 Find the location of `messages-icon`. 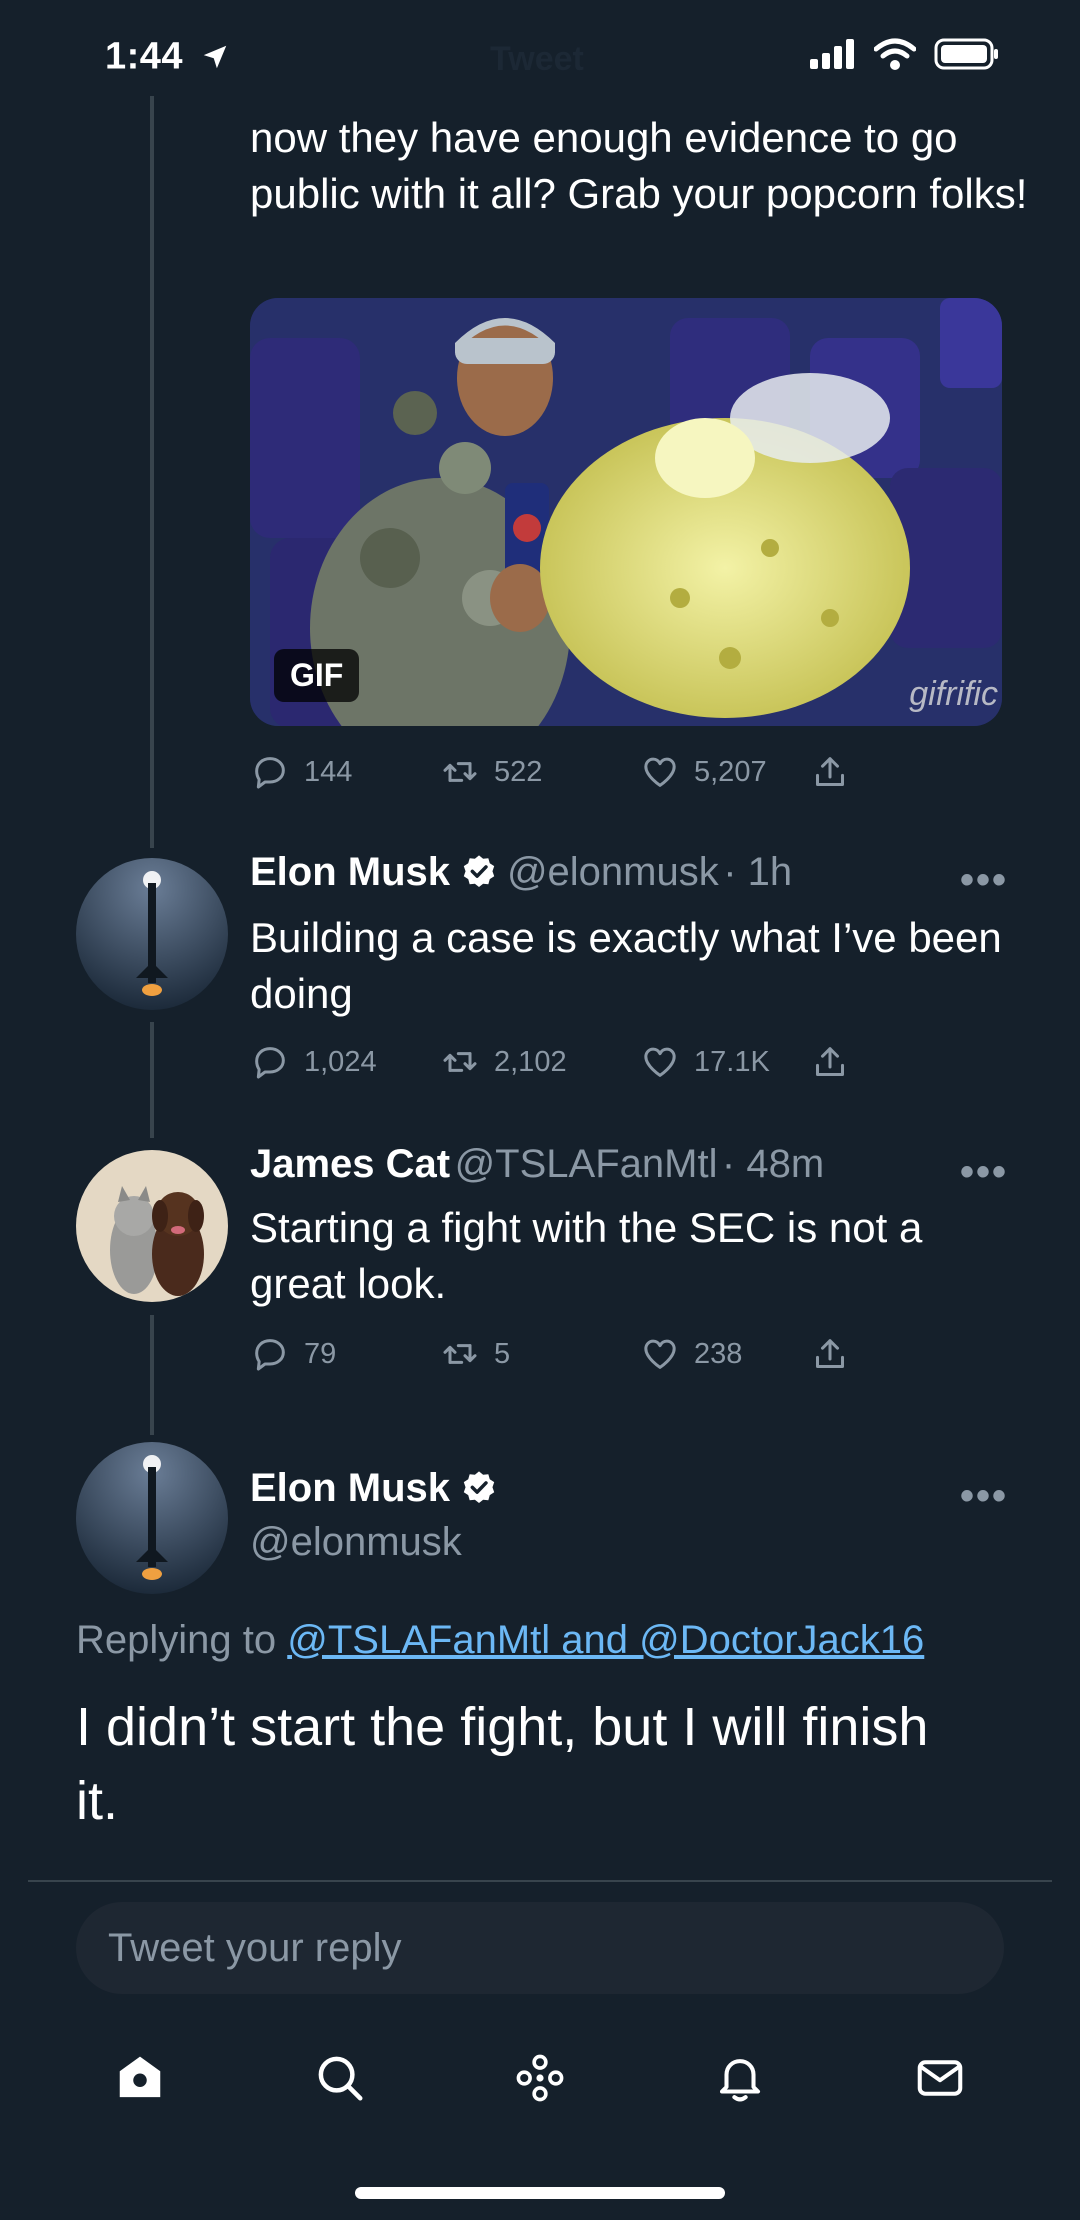

messages-icon is located at coordinates (940, 2077).